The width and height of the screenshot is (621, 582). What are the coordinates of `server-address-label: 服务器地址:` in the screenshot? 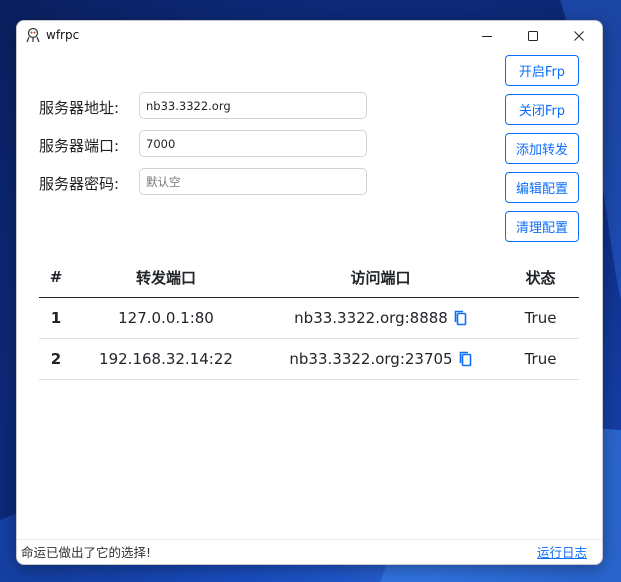 It's located at (79, 108).